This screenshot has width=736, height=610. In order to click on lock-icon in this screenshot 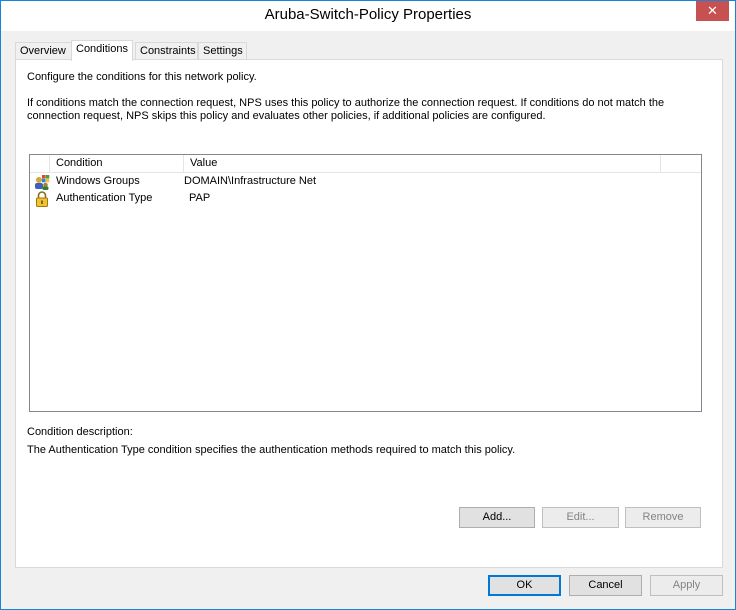, I will do `click(42, 199)`.